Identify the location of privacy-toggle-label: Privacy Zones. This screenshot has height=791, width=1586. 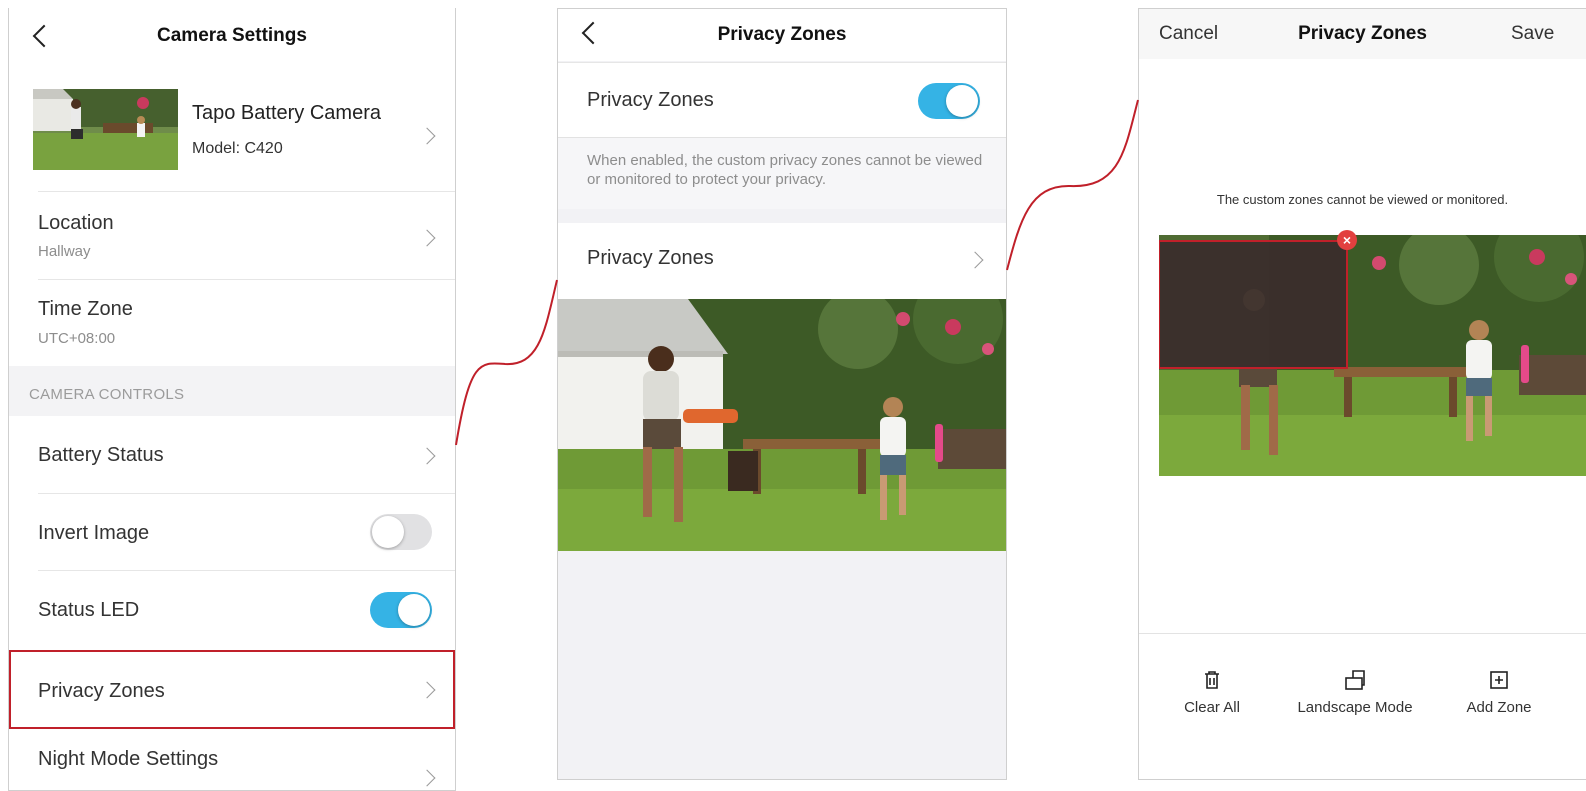
(650, 100).